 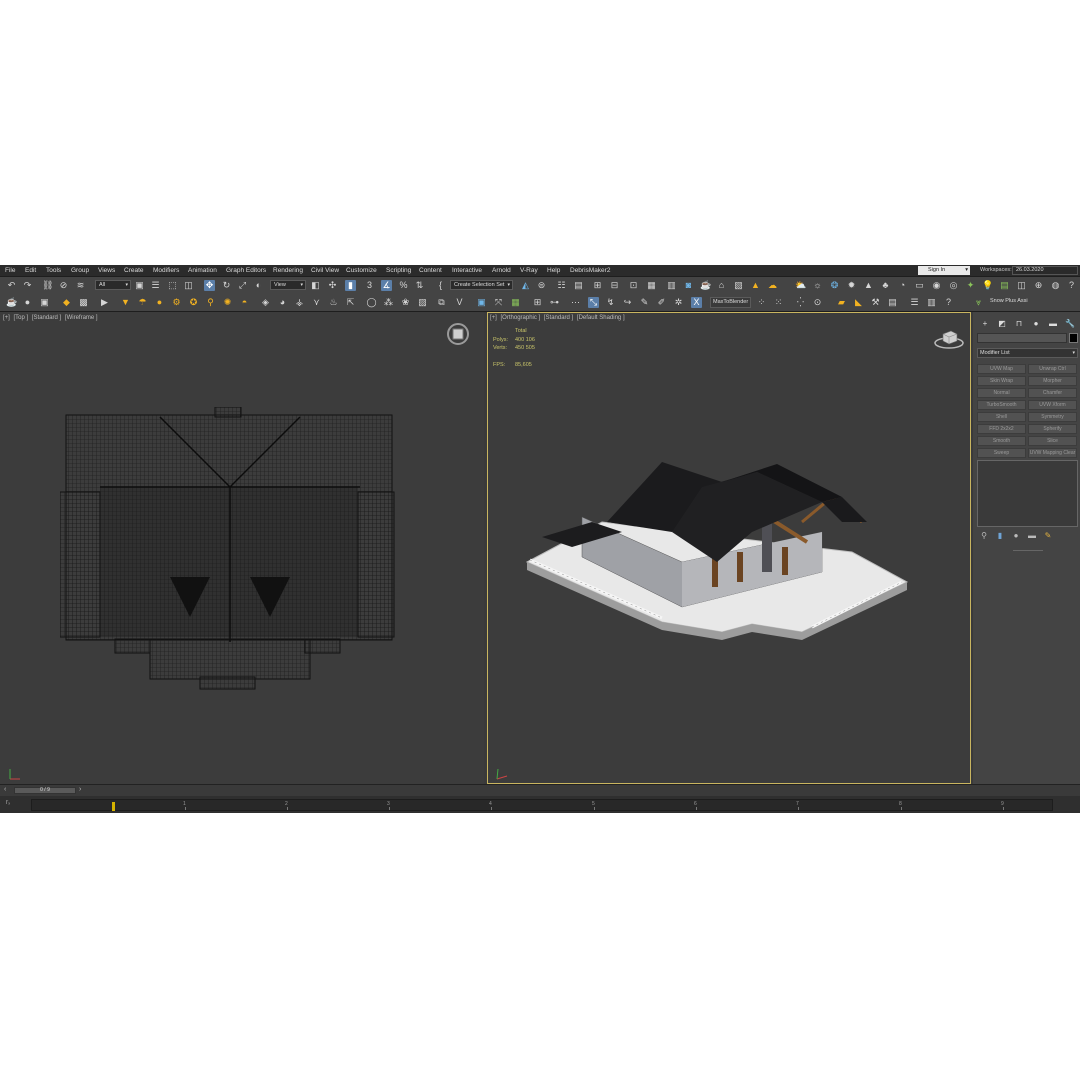 I want to click on film-icon: ▶, so click(x=104, y=302).